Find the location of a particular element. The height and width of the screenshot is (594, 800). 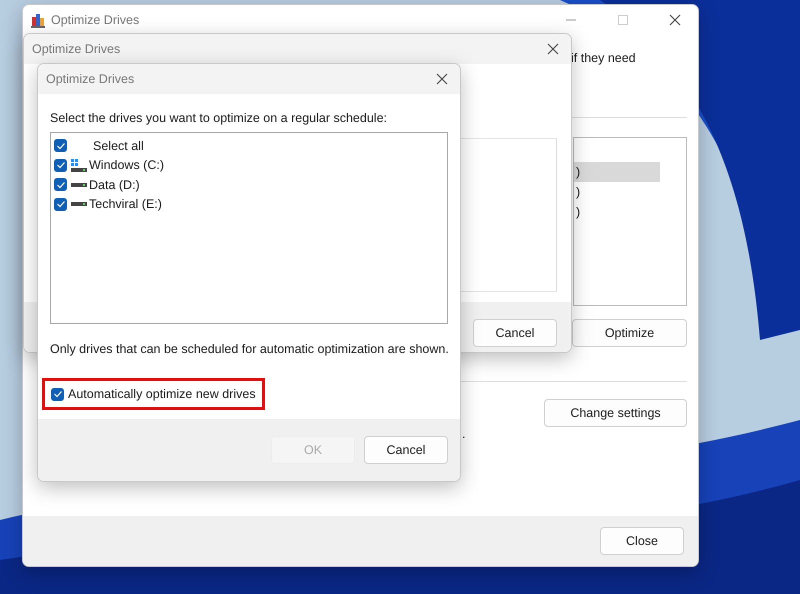

drive-label: Techviral (E:) is located at coordinates (125, 204).